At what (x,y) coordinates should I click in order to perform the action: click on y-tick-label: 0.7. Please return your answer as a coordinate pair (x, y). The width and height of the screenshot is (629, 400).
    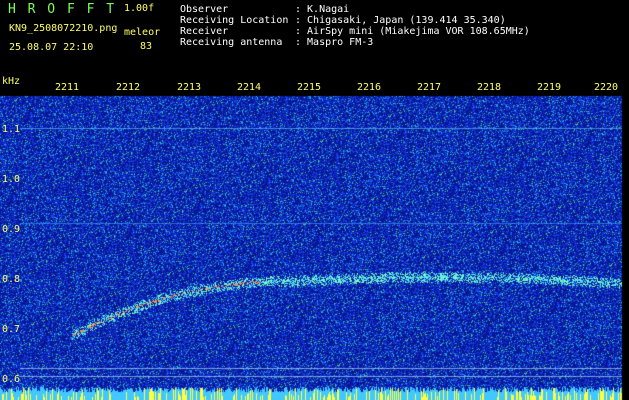
    Looking at the image, I should click on (11, 329).